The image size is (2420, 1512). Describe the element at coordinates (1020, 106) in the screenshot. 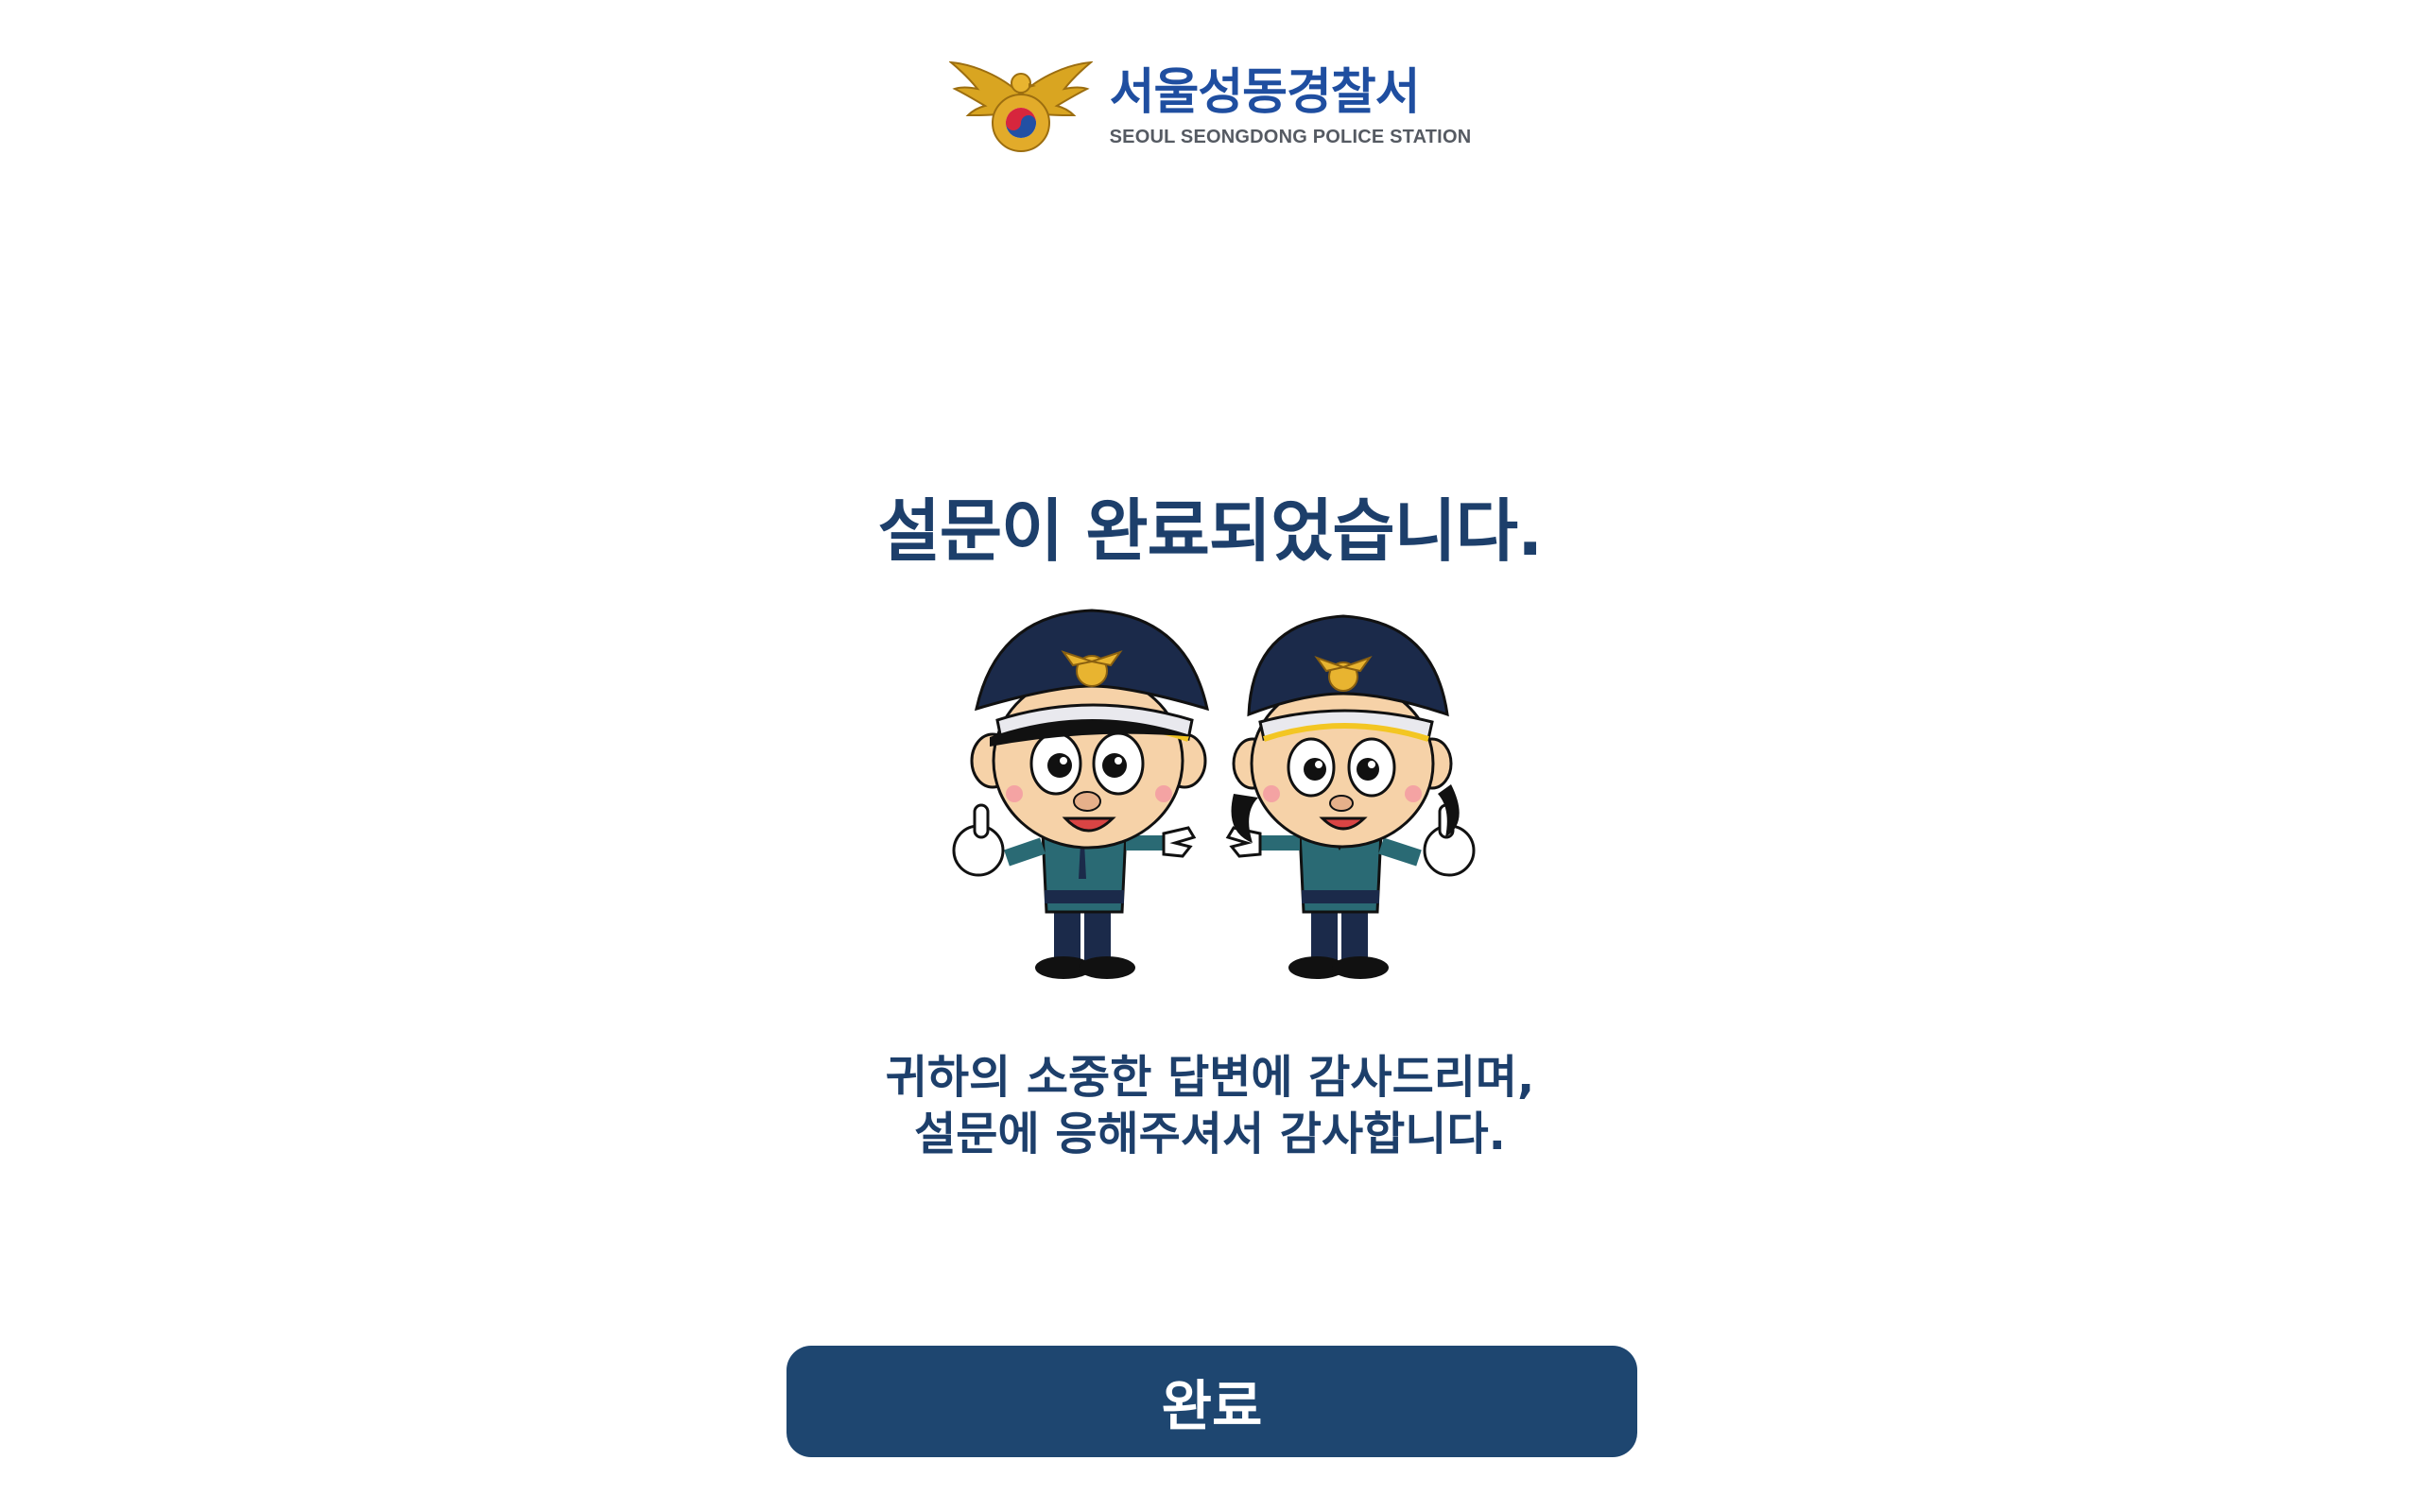

I see `police-emblem-icon` at that location.